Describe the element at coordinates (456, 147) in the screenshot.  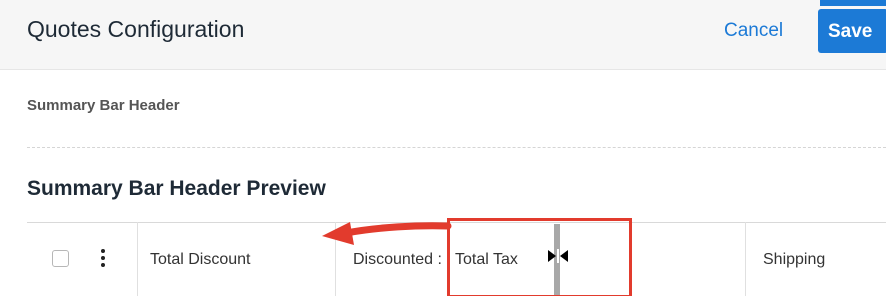
I see `section-divider` at that location.